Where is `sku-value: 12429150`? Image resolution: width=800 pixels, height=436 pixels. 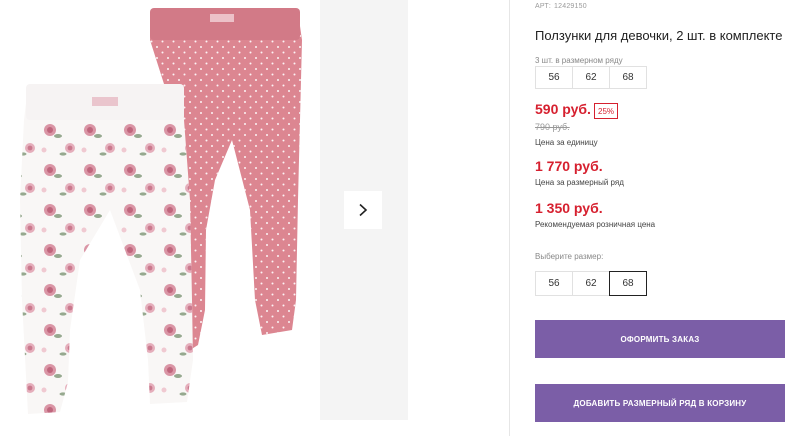 sku-value: 12429150 is located at coordinates (570, 6).